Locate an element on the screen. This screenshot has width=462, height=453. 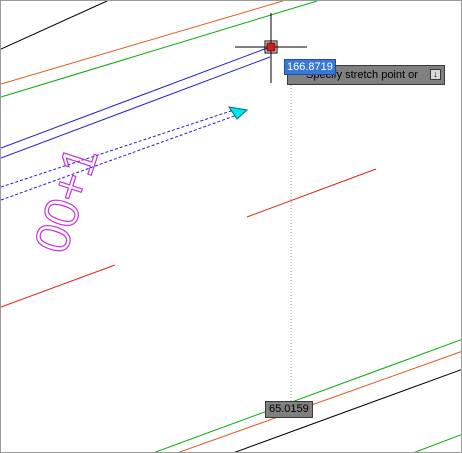
line-red-right is located at coordinates (311, 193).